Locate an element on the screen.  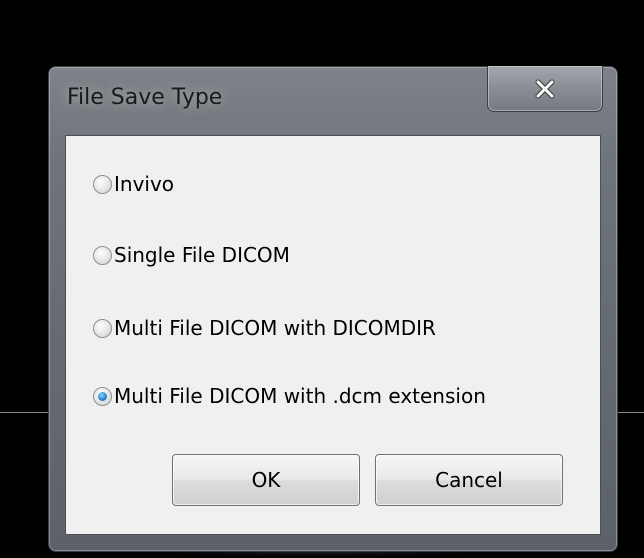
close-x-icon is located at coordinates (545, 89).